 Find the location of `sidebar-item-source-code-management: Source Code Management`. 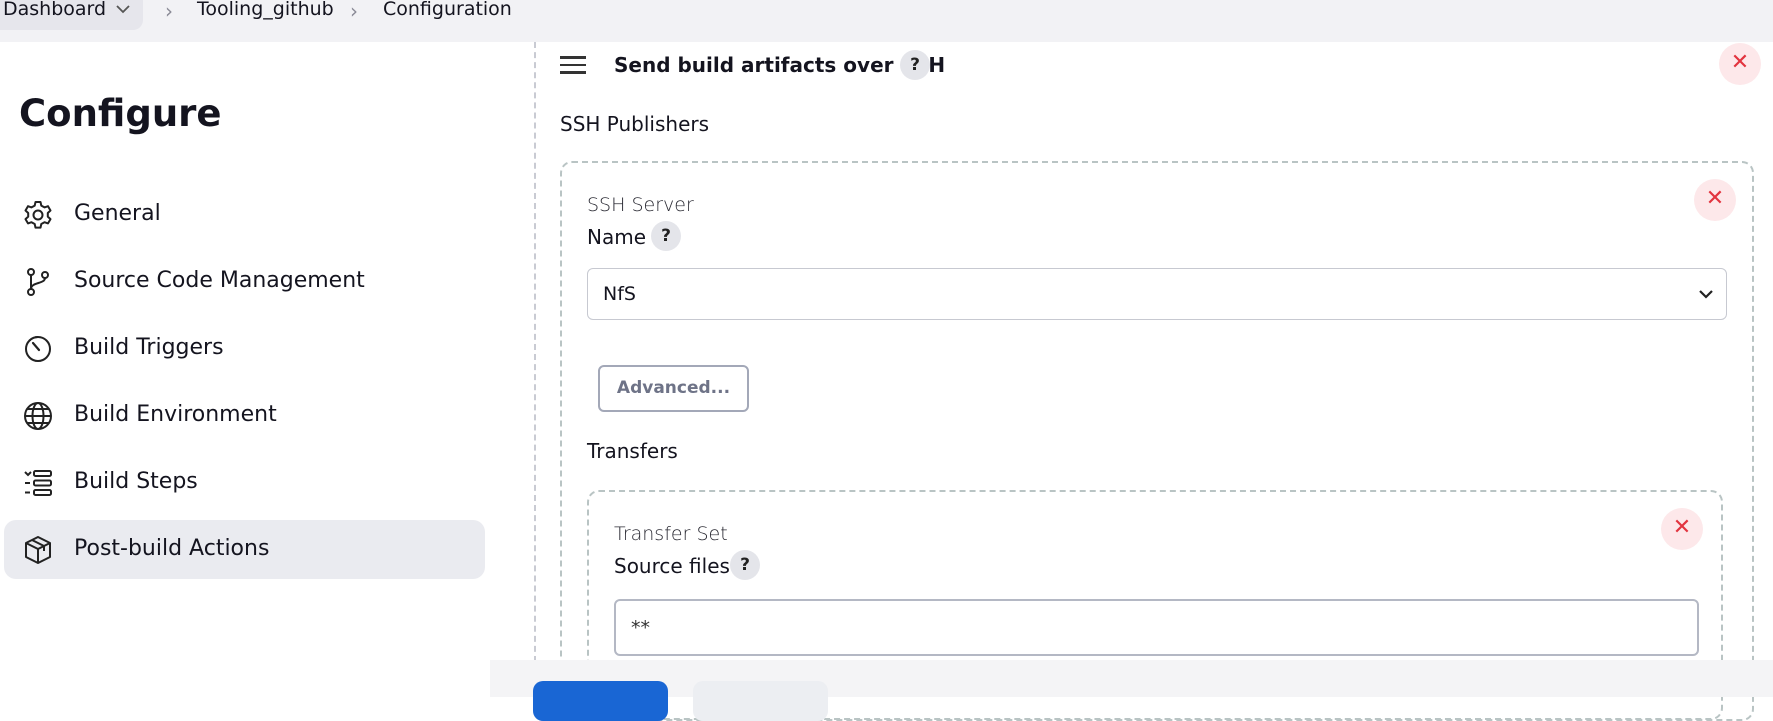

sidebar-item-source-code-management: Source Code Management is located at coordinates (244, 281).